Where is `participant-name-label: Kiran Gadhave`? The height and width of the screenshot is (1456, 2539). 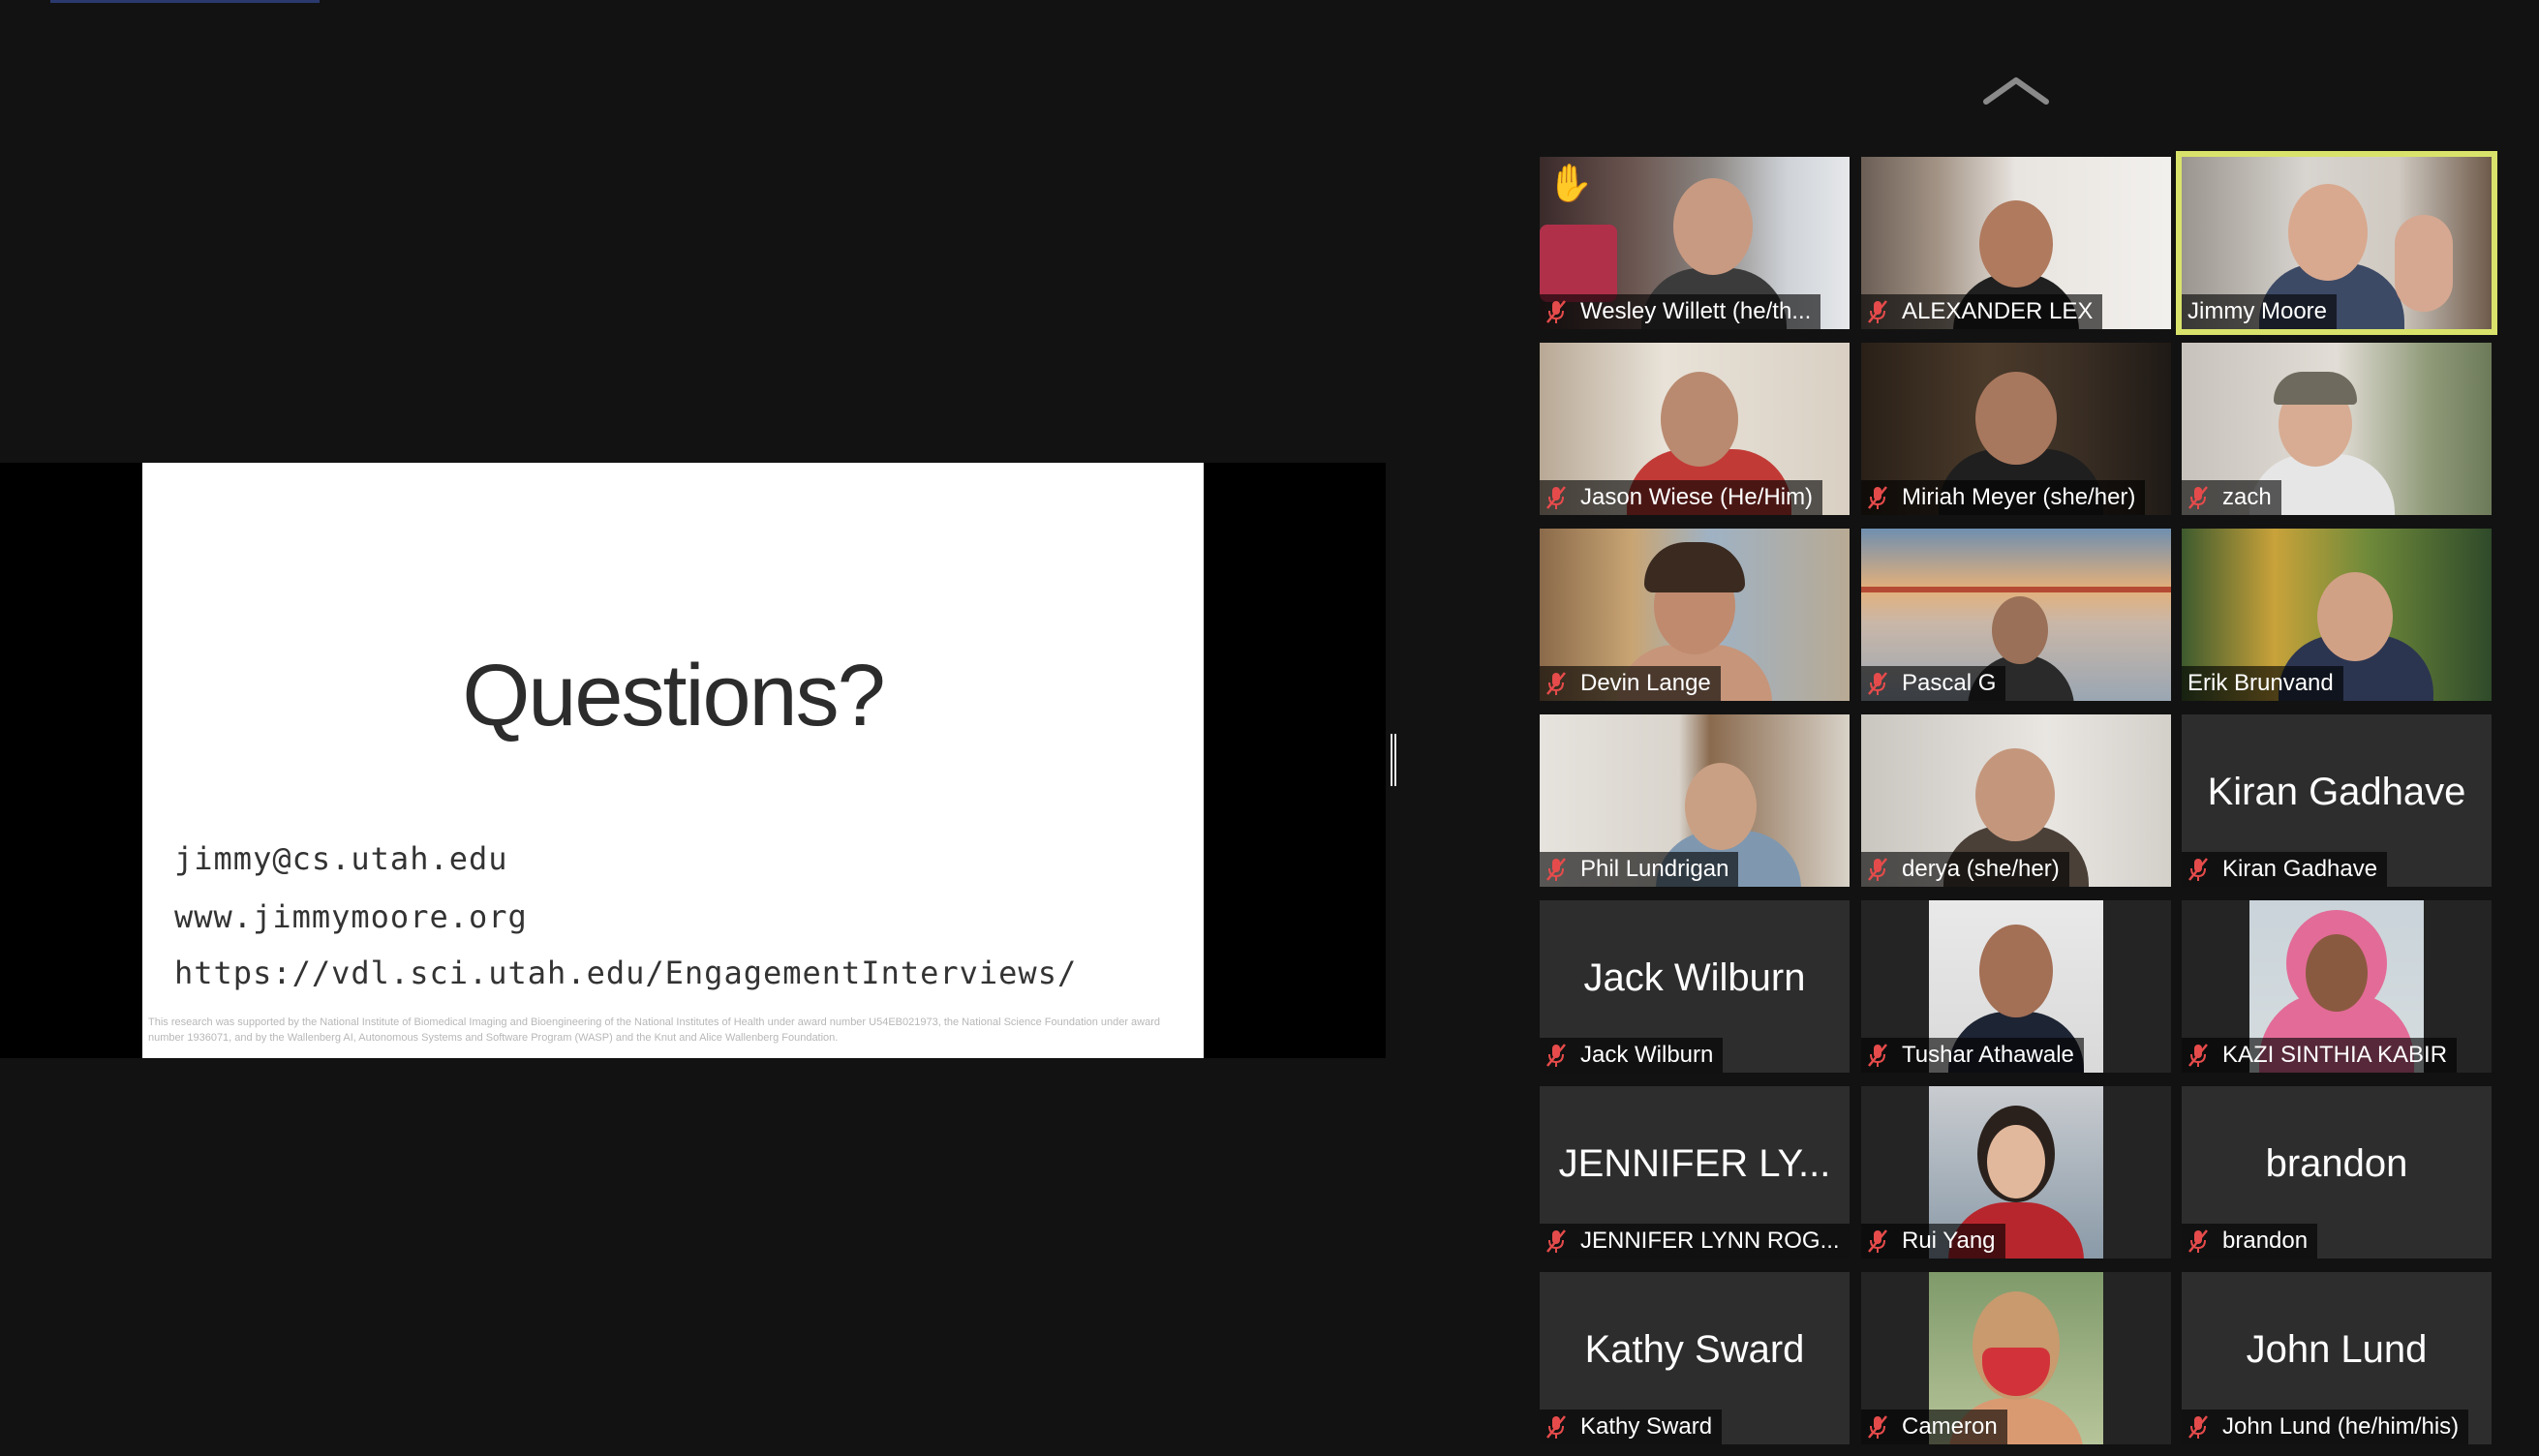
participant-name-label: Kiran Gadhave is located at coordinates (2285, 870).